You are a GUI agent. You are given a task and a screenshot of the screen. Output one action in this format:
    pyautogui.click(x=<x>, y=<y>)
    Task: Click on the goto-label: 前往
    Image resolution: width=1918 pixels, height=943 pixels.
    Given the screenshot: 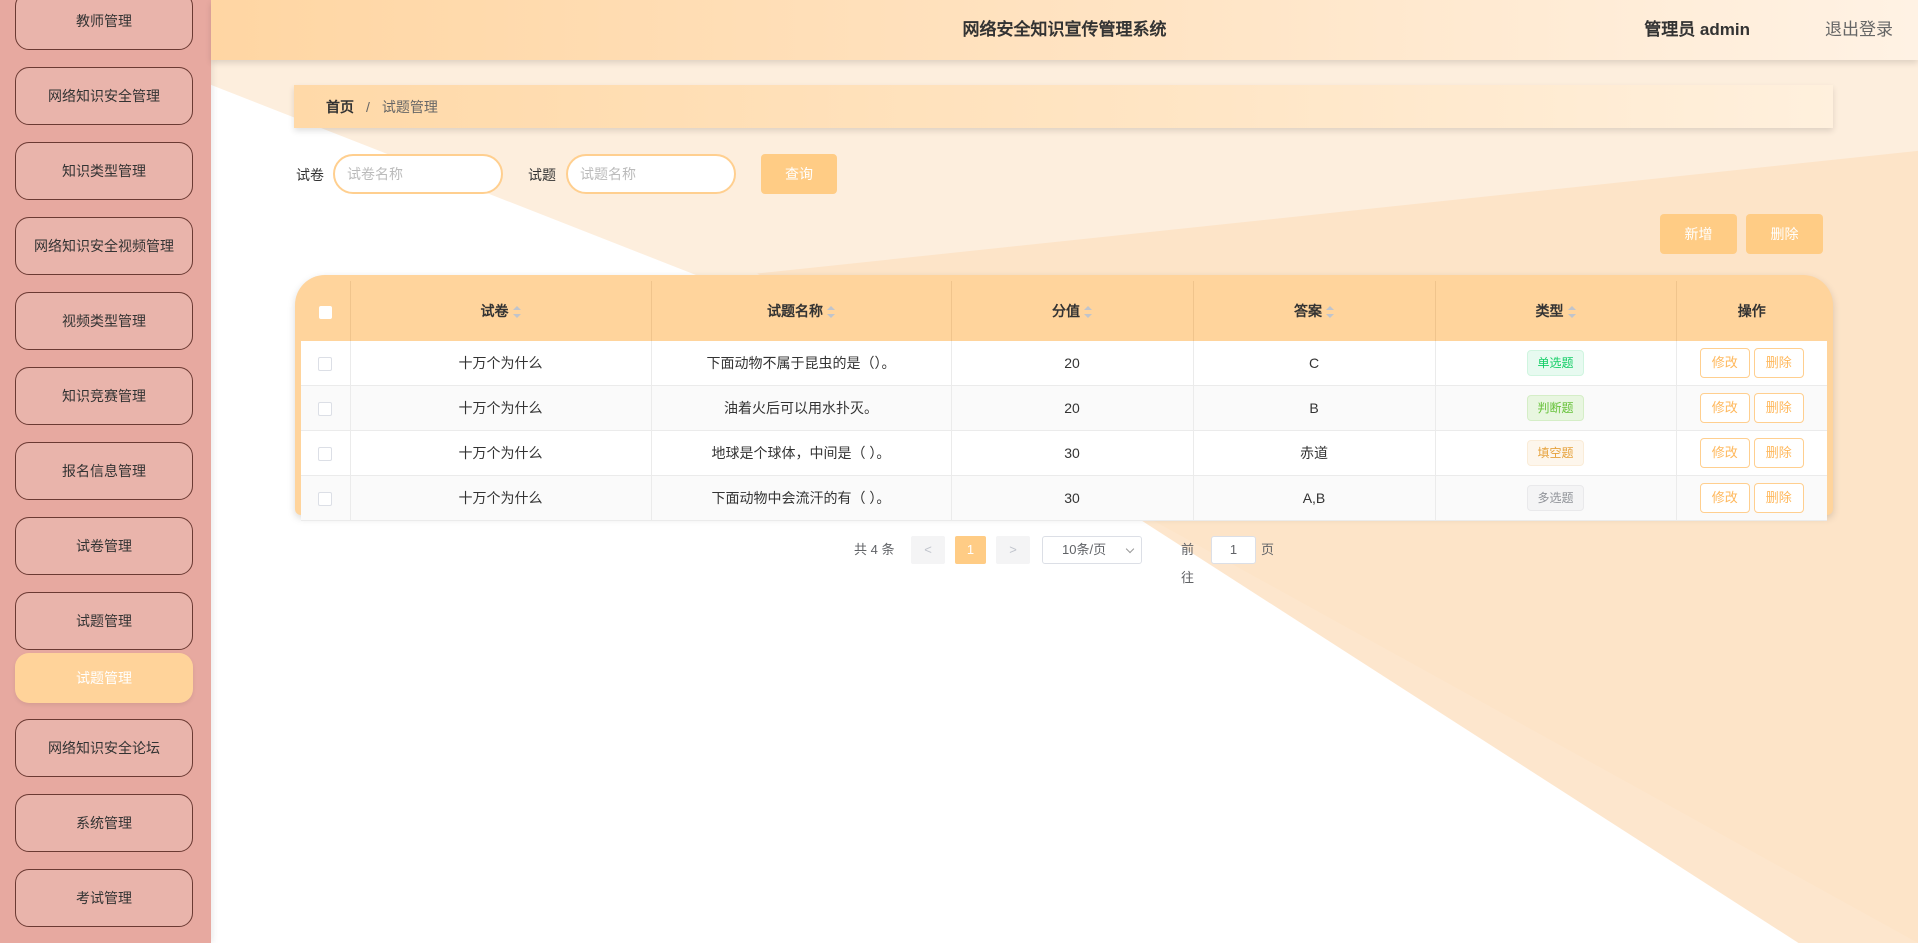 What is the action you would take?
    pyautogui.click(x=1188, y=563)
    